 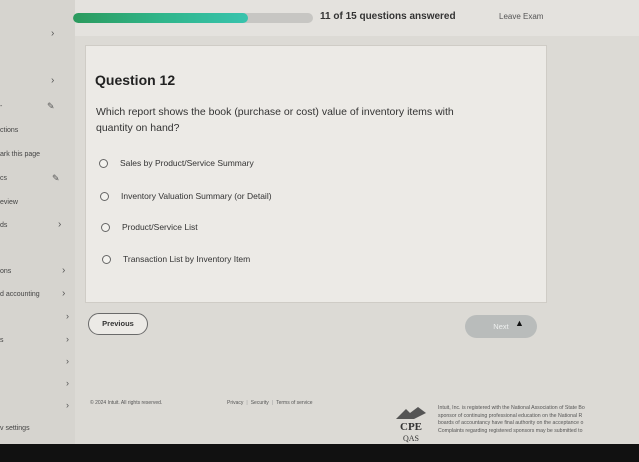 I want to click on answer-option-1: Sales by Product/Service Summary, so click(x=176, y=163).